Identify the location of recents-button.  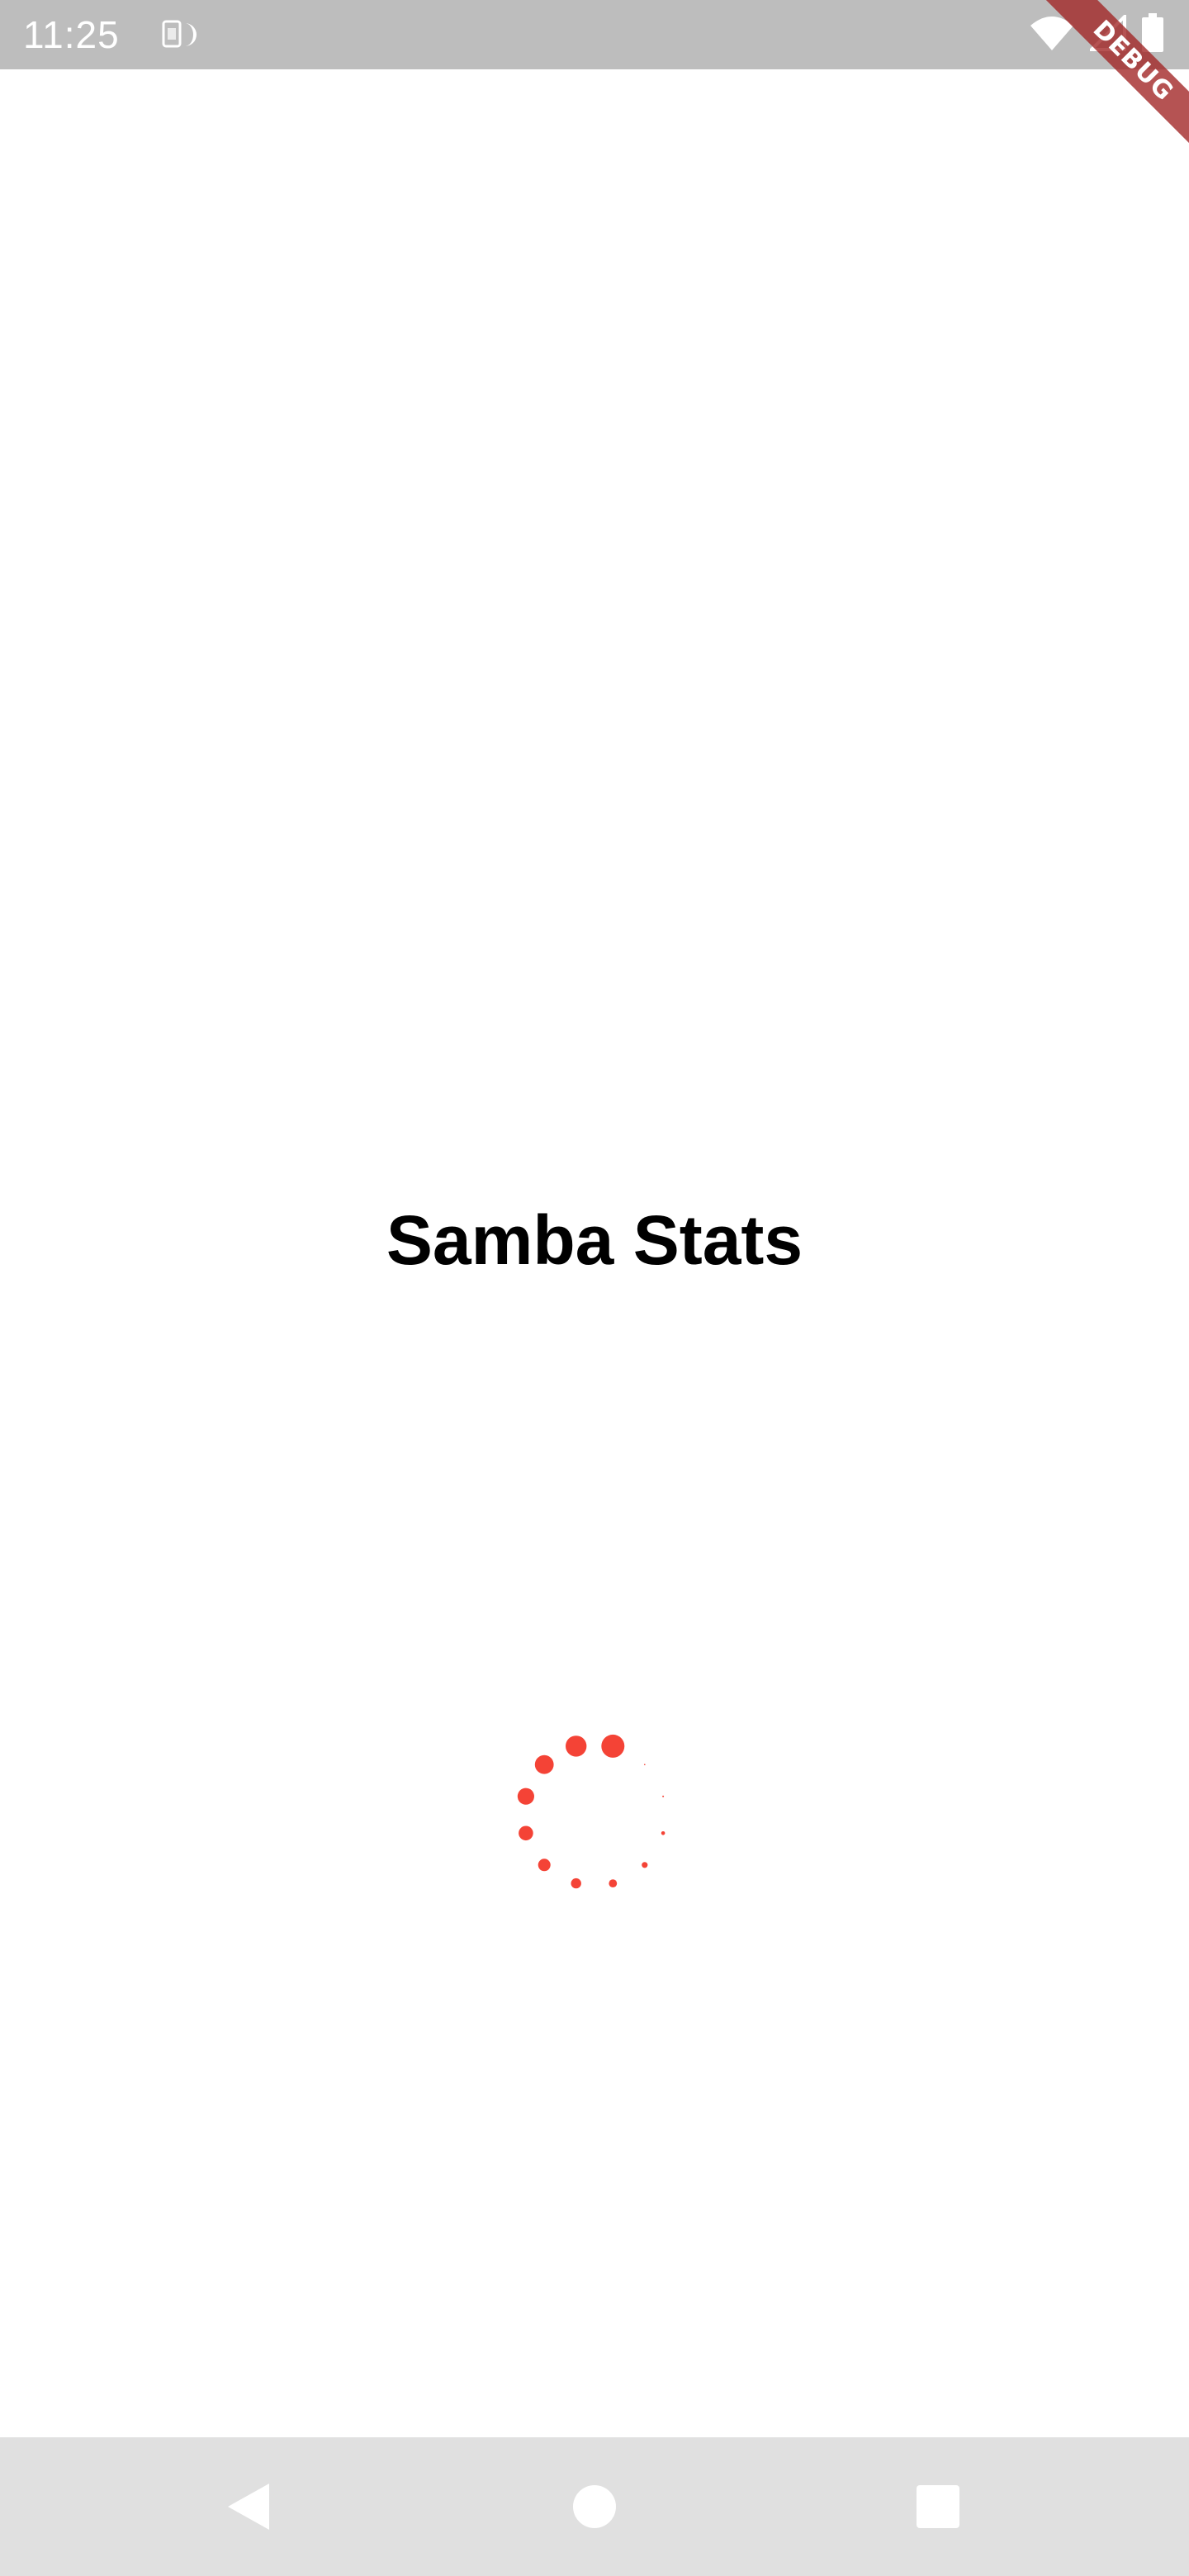
(938, 2506).